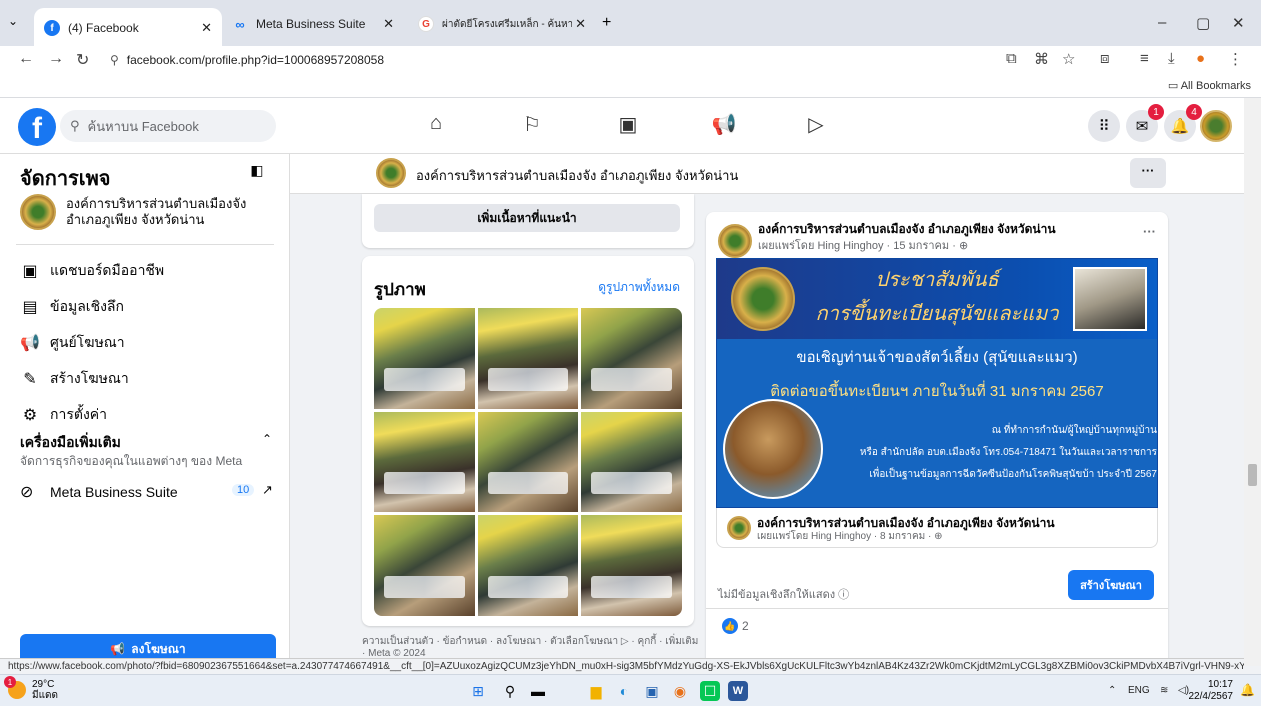 The image size is (1261, 706). I want to click on scrollbar-thumb, so click(1252, 475).